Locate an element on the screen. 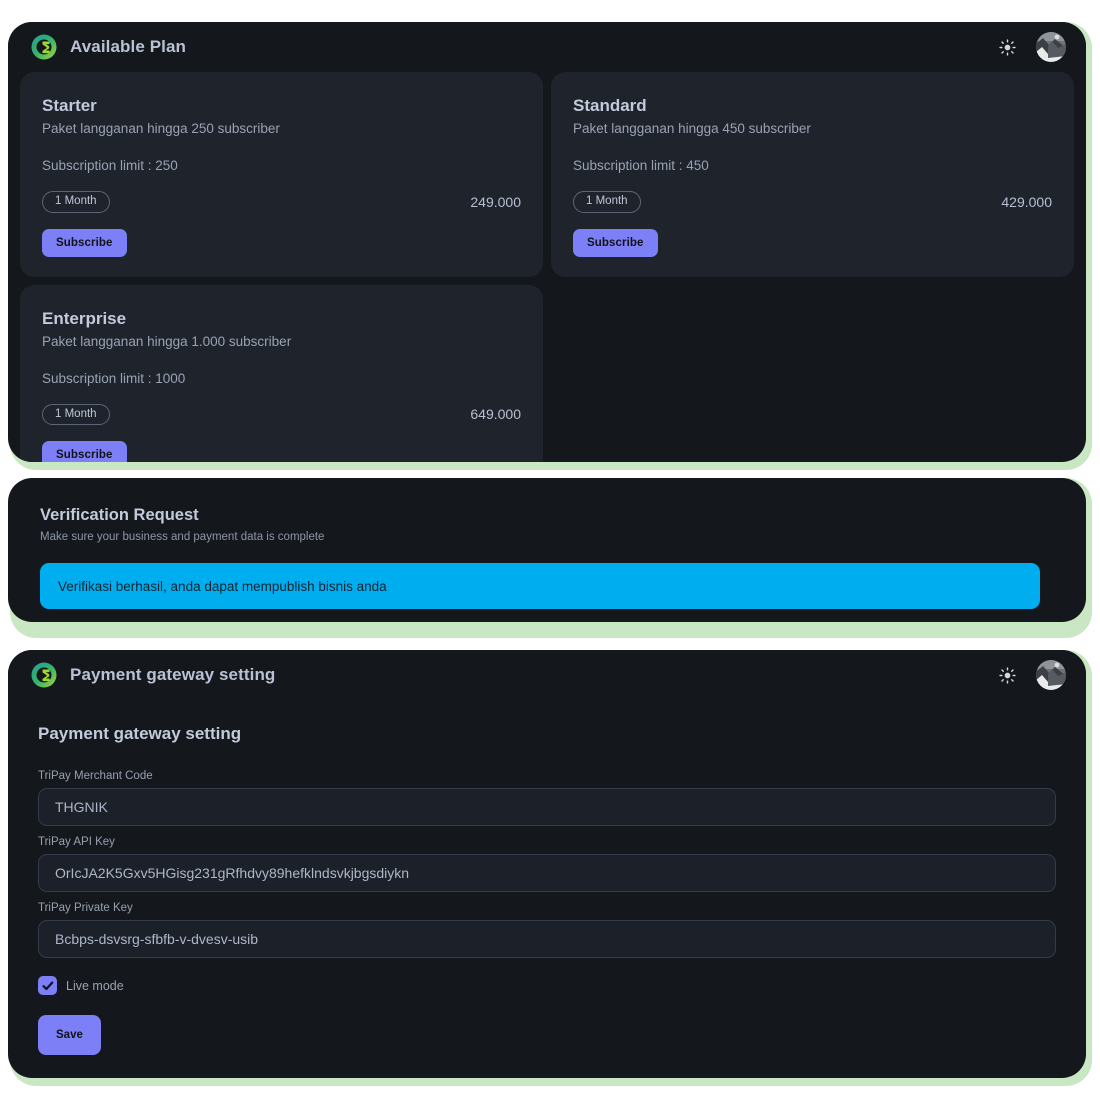 The height and width of the screenshot is (1100, 1100). plan-price: 249.000 is located at coordinates (495, 201).